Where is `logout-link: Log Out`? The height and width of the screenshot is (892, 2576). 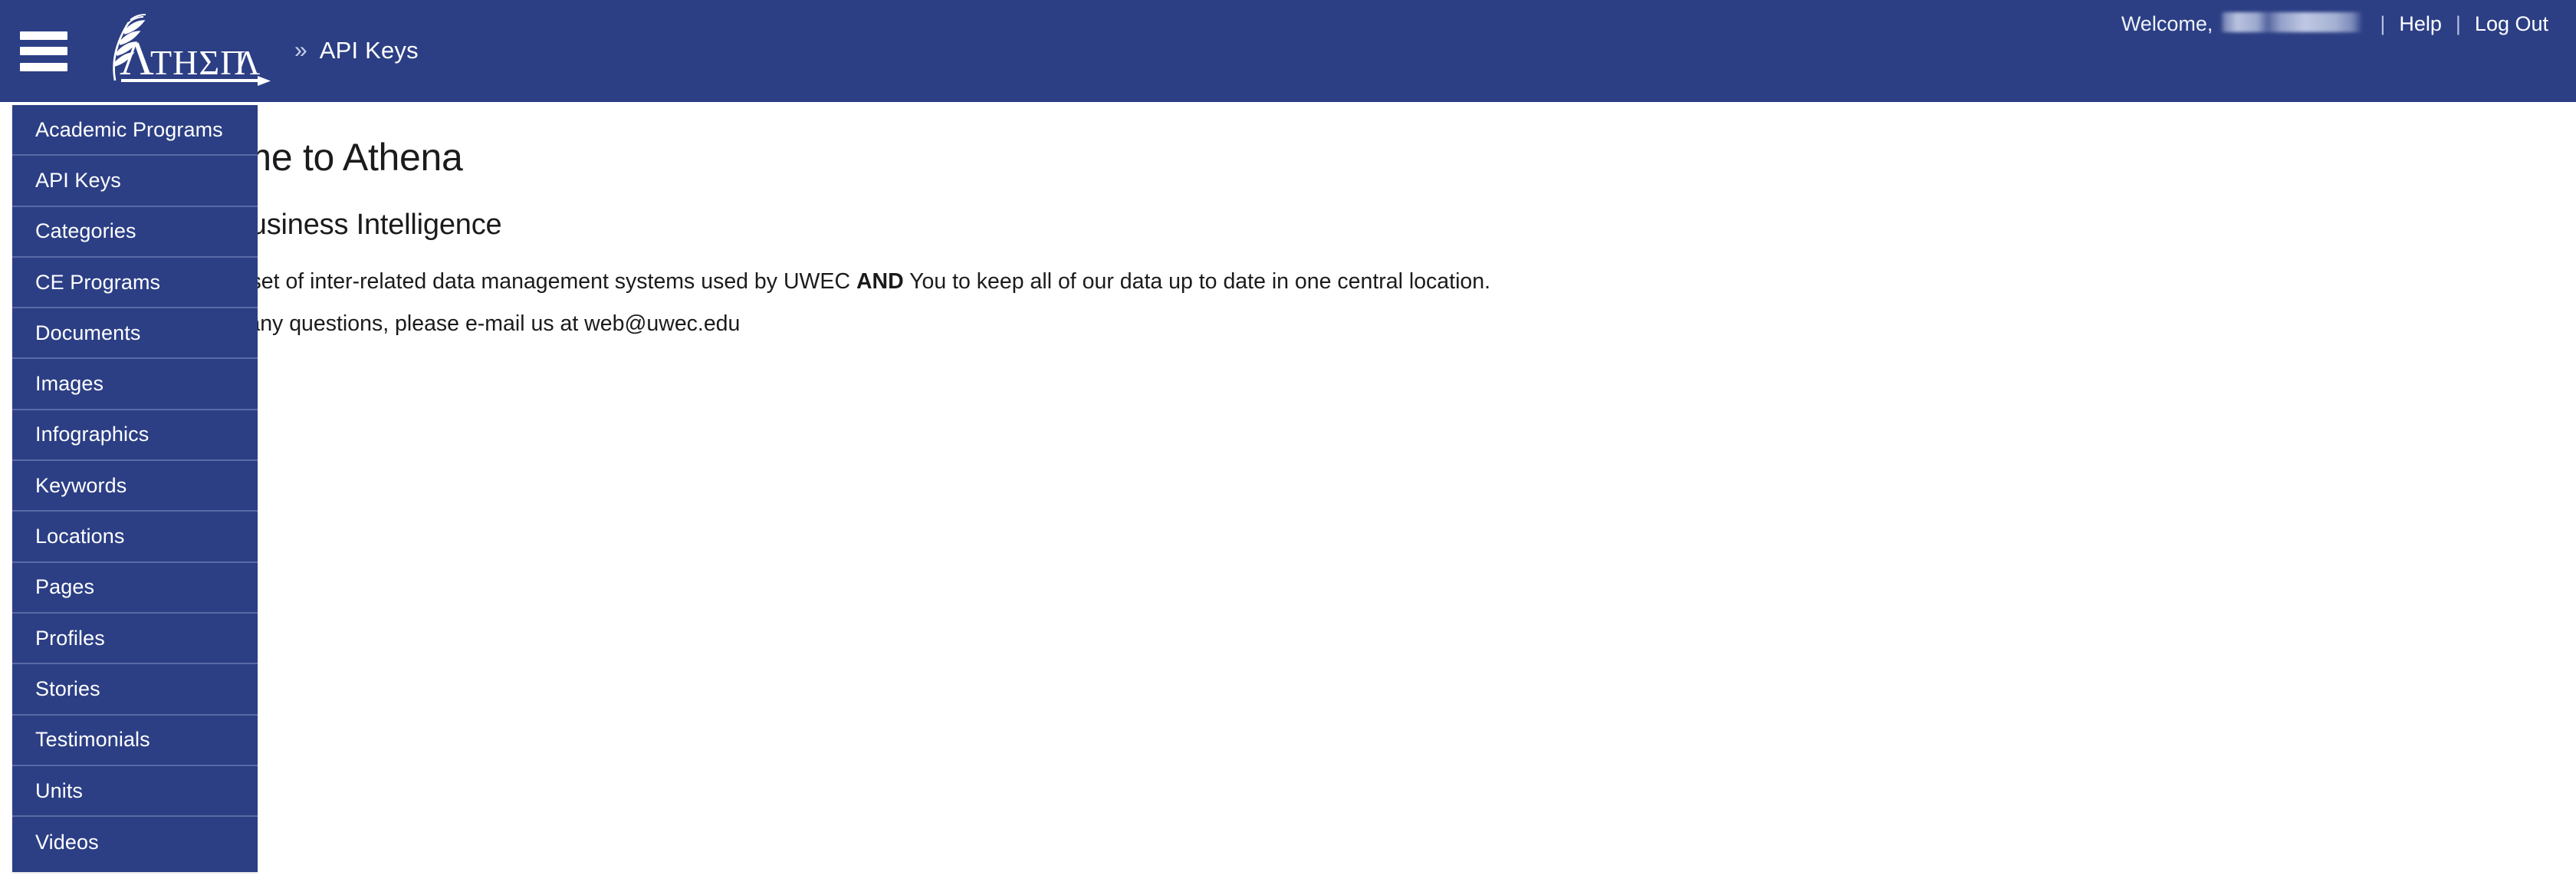
logout-link: Log Out is located at coordinates (2512, 24).